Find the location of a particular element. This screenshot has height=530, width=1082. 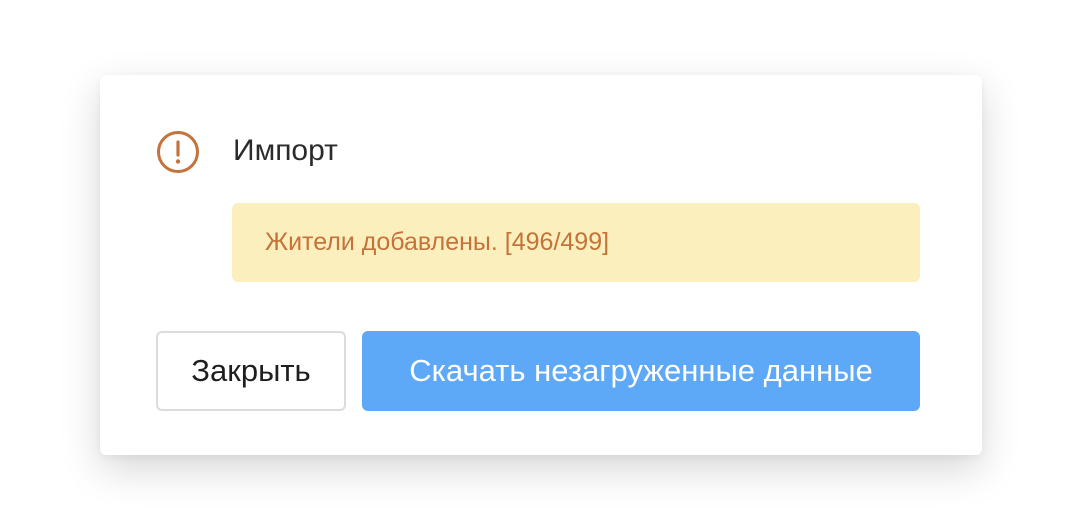

dialog-title: Импорт is located at coordinates (285, 150).